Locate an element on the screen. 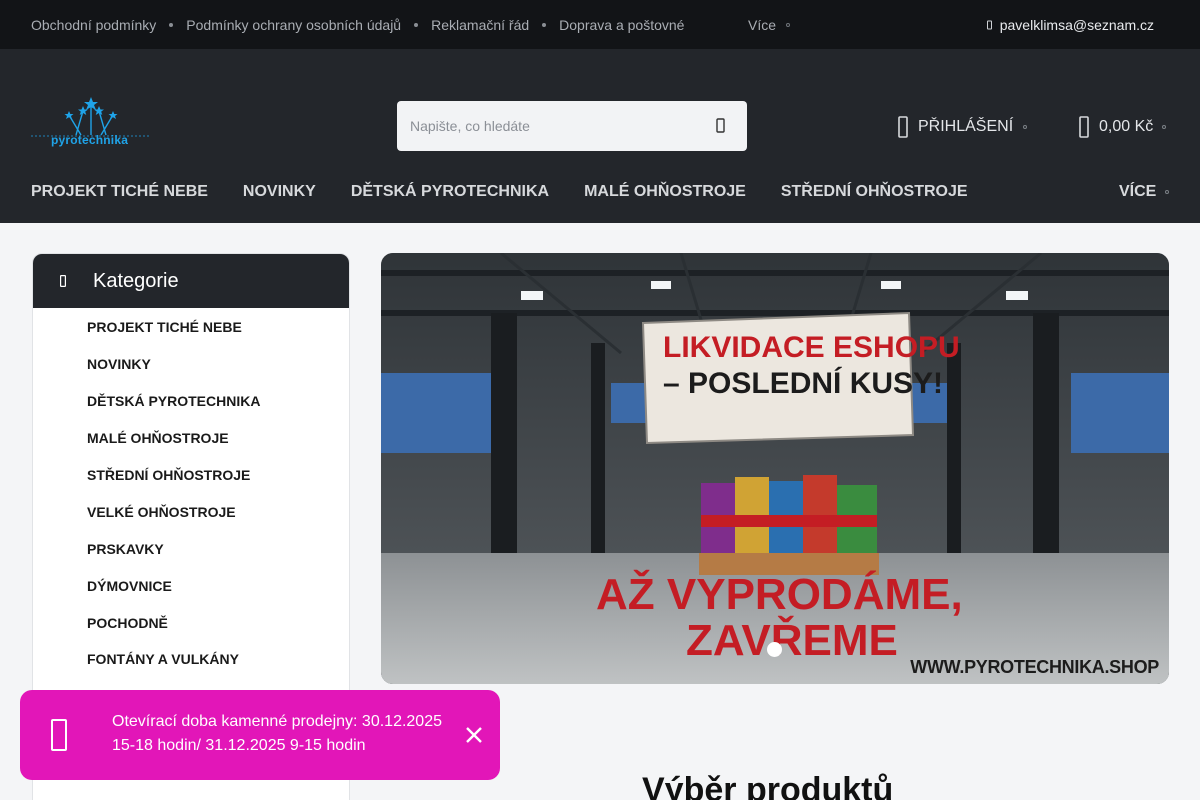 The width and height of the screenshot is (1200, 800). login-button: PŘIHLÁŠENÍ is located at coordinates (963, 127).